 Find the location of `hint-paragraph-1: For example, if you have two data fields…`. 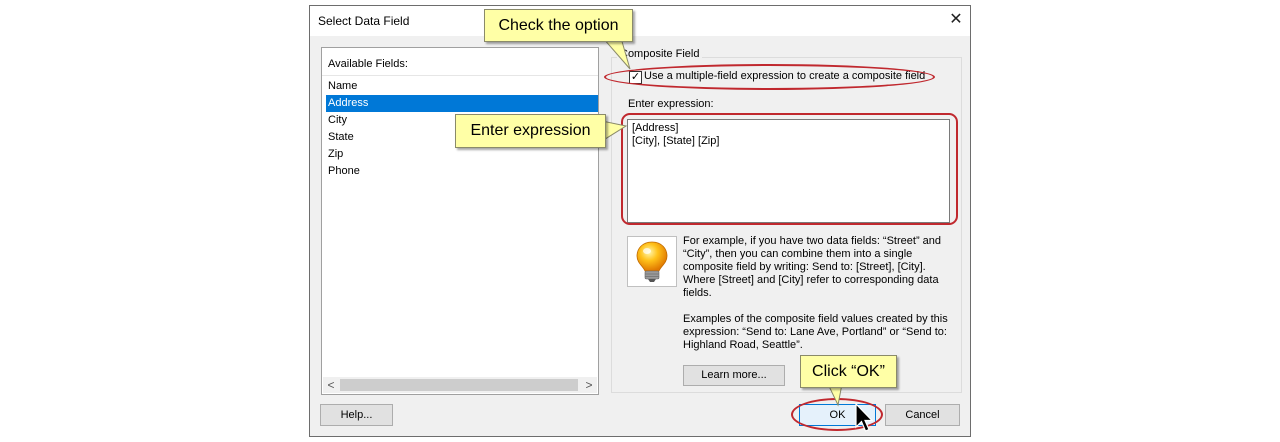

hint-paragraph-1: For example, if you have two data fields… is located at coordinates (812, 267).